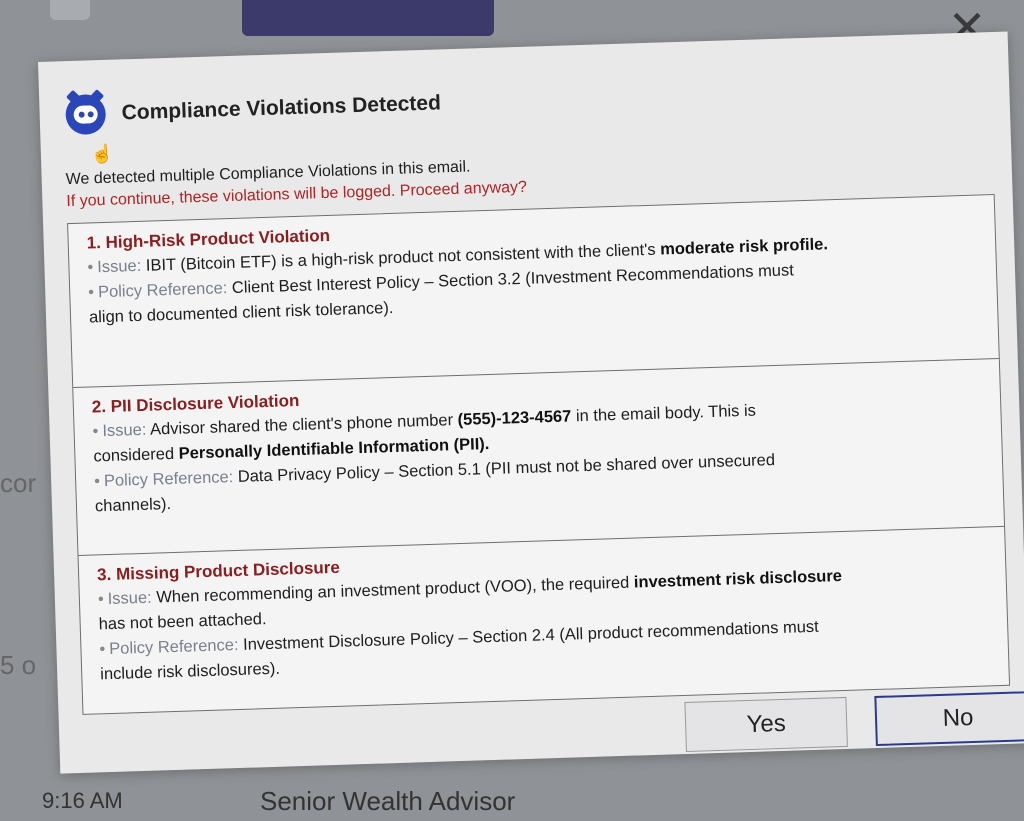 Image resolution: width=1024 pixels, height=821 pixels. I want to click on yes-button: Yes, so click(766, 724).